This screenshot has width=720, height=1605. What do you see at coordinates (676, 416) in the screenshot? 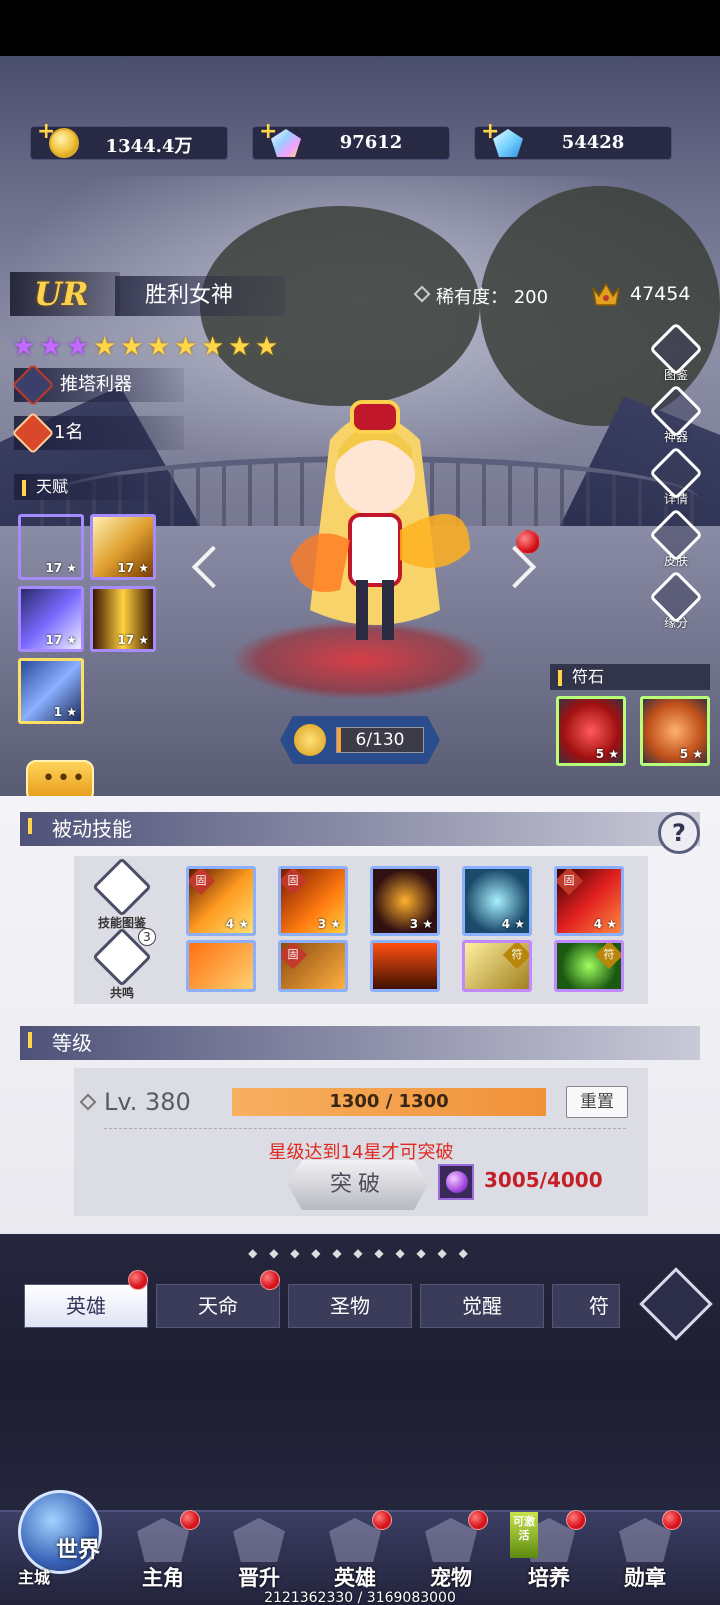
I see `side-btn-artifact: 神器` at bounding box center [676, 416].